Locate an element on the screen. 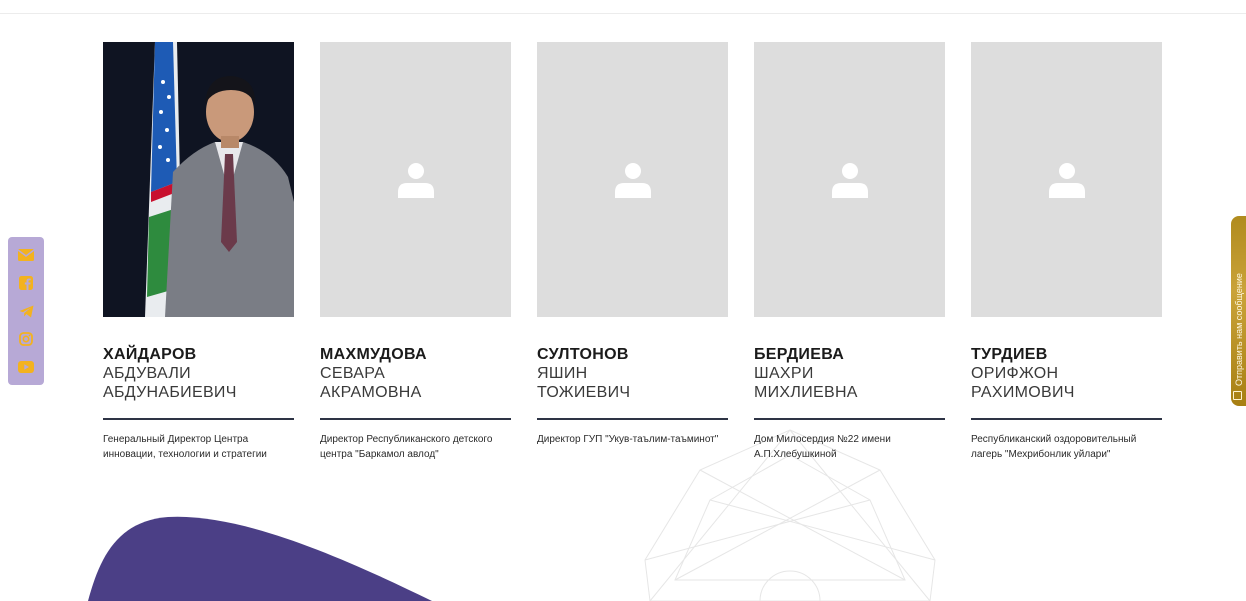 The height and width of the screenshot is (601, 1246). person-name: СУЛТОНОВ ЯШИН ТОЖИЕВИЧ is located at coordinates (632, 373).